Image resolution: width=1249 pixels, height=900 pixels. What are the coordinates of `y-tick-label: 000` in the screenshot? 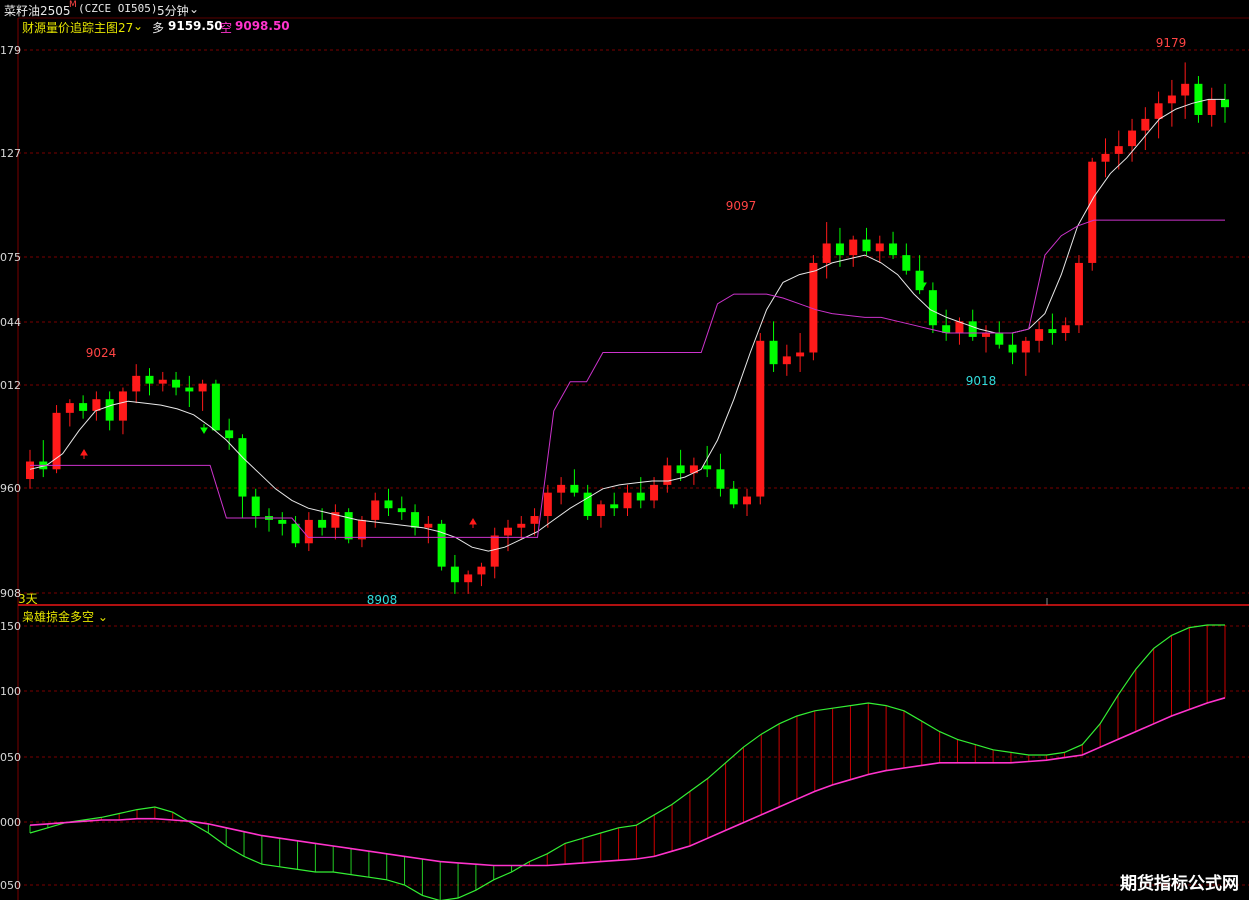 It's located at (10, 822).